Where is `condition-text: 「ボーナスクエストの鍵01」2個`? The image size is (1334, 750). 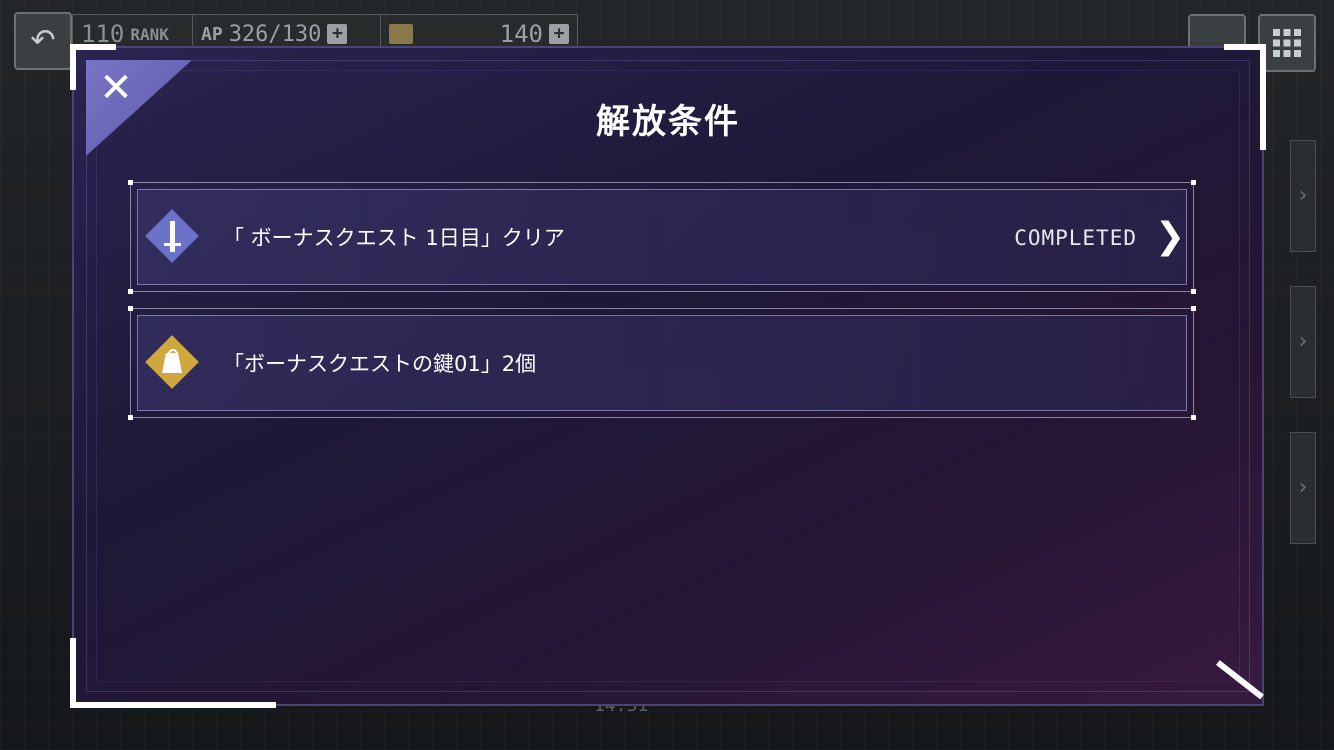 condition-text: 「ボーナスクエストの鍵01」2個 is located at coordinates (380, 364).